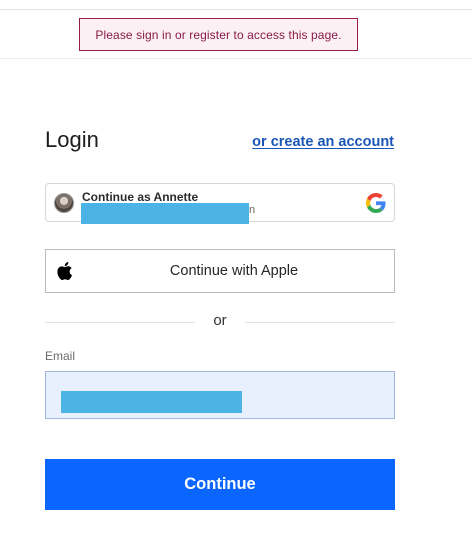 The width and height of the screenshot is (472, 553). What do you see at coordinates (220, 484) in the screenshot?
I see `continue-button: Continue` at bounding box center [220, 484].